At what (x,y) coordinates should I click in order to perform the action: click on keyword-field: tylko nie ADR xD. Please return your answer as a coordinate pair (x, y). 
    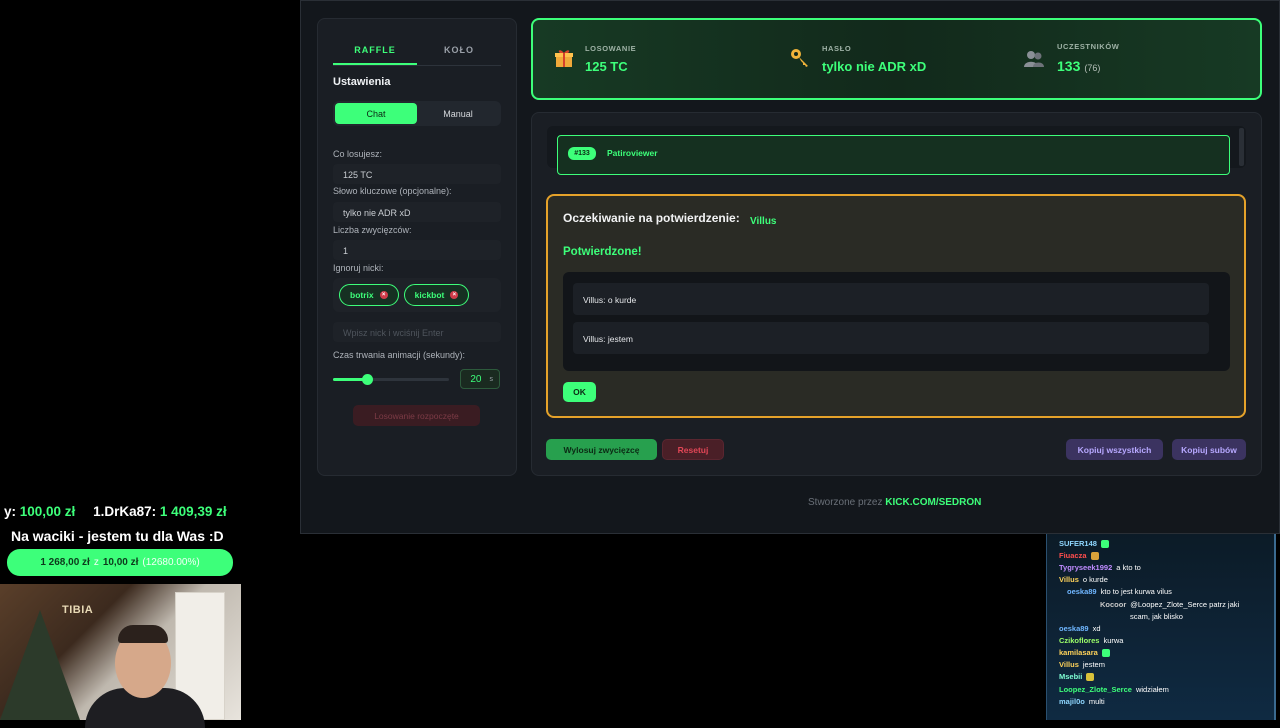
    Looking at the image, I should click on (417, 212).